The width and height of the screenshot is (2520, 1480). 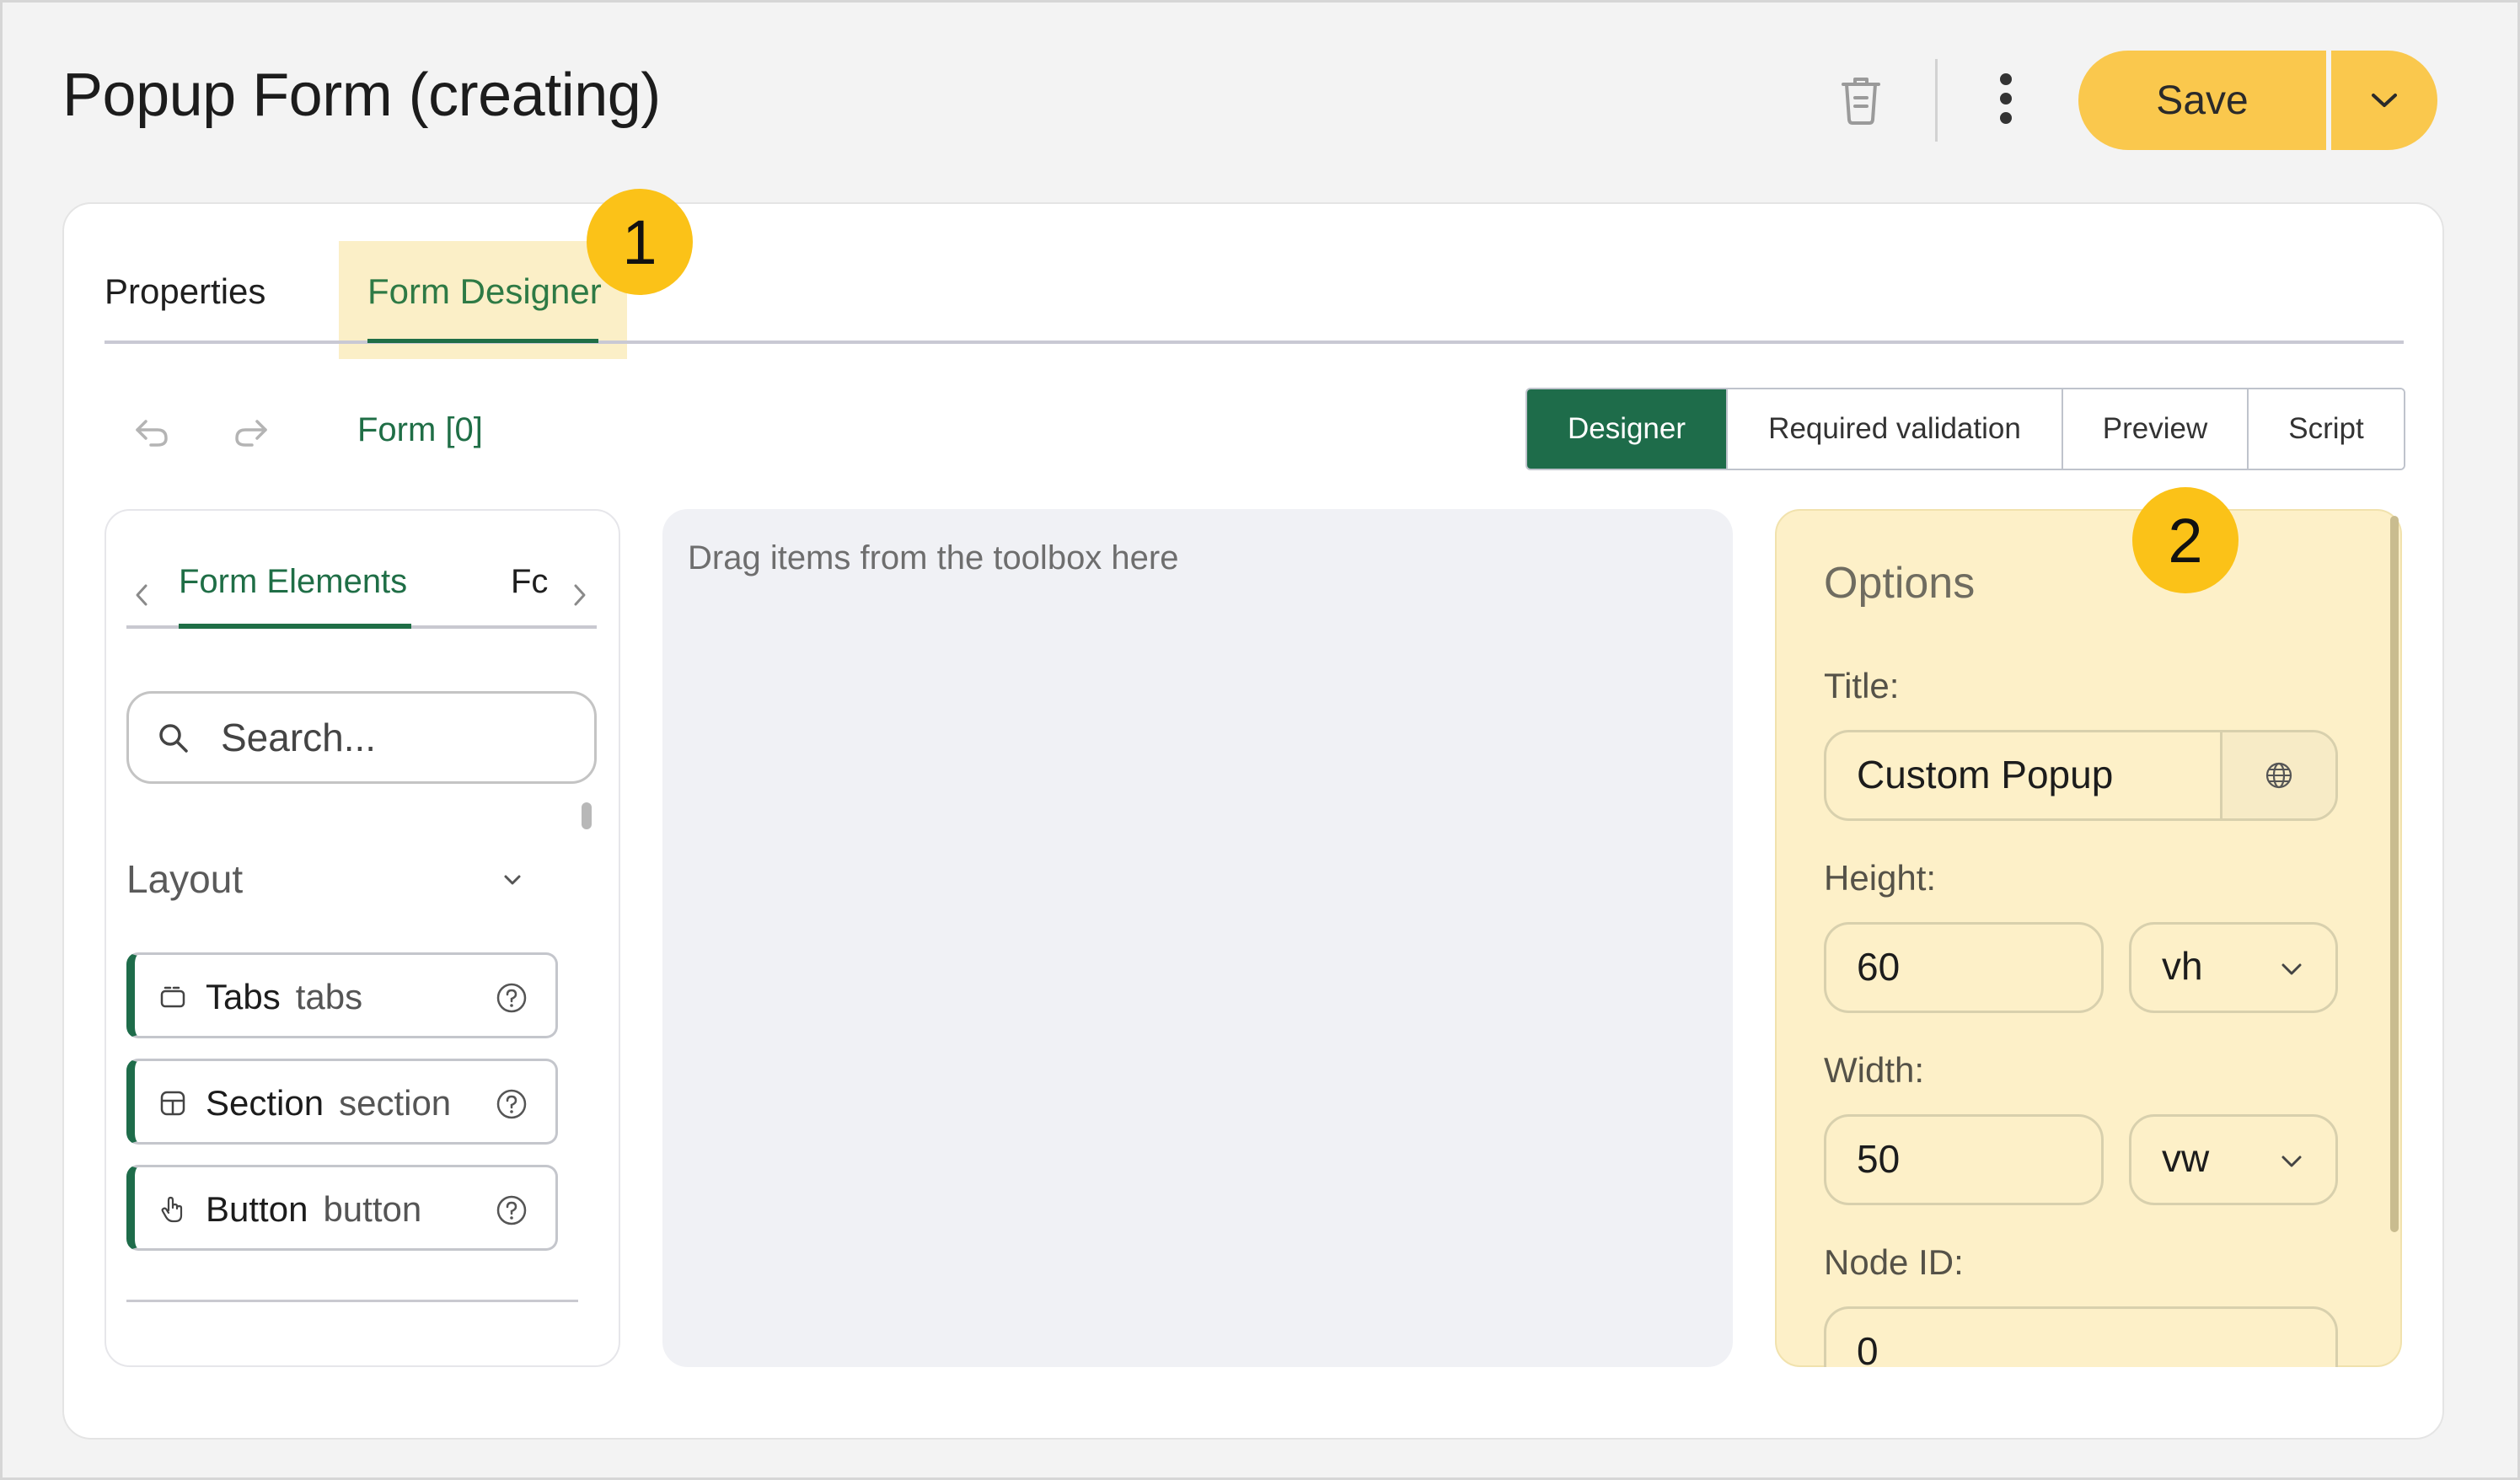 I want to click on options-scrollbar, so click(x=2394, y=874).